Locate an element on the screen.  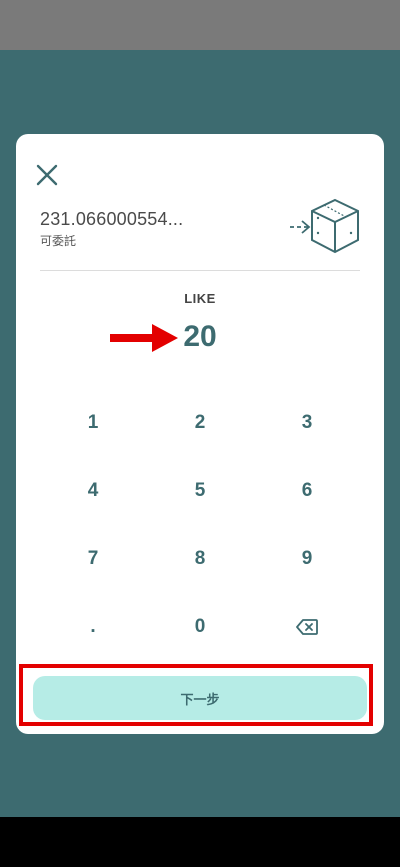
token-label: LIKE is located at coordinates (200, 298).